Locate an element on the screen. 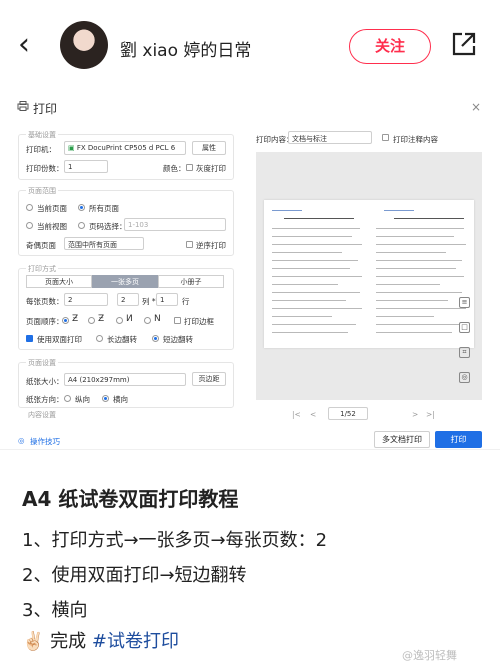  exam-title-line is located at coordinates (319, 219).